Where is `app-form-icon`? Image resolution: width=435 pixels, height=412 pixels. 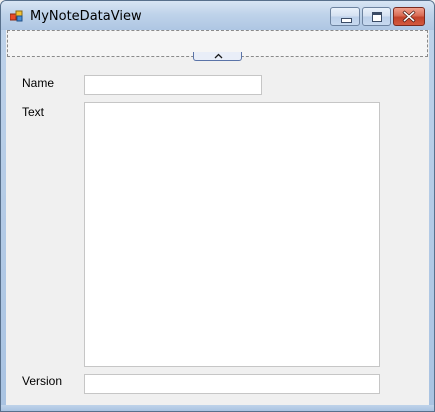
app-form-icon is located at coordinates (16, 16).